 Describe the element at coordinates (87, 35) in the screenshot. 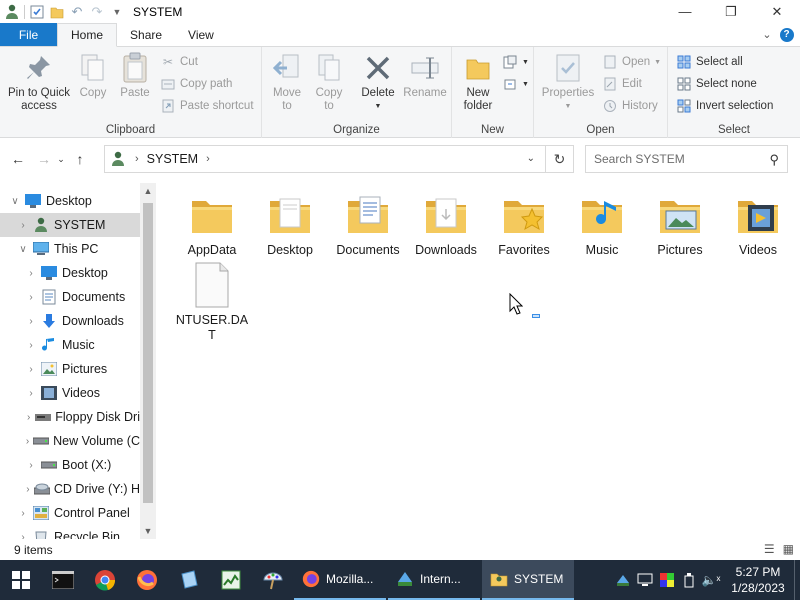

I see `tab-home: Home` at that location.